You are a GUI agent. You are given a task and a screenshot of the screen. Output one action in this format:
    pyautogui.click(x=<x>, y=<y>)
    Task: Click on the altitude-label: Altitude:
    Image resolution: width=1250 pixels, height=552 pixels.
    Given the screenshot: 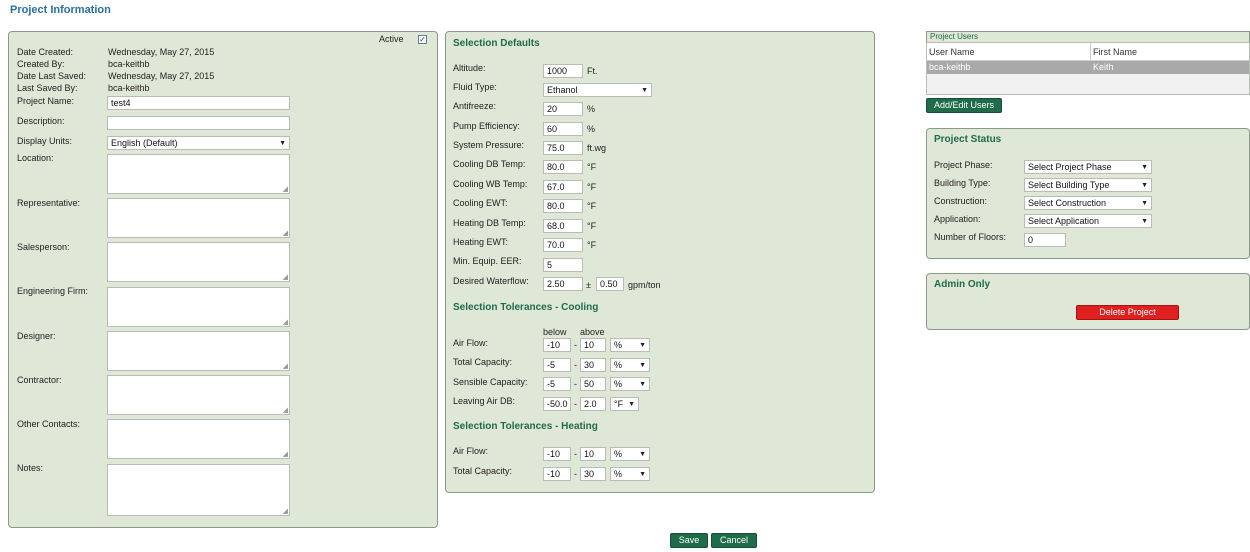 What is the action you would take?
    pyautogui.click(x=469, y=68)
    